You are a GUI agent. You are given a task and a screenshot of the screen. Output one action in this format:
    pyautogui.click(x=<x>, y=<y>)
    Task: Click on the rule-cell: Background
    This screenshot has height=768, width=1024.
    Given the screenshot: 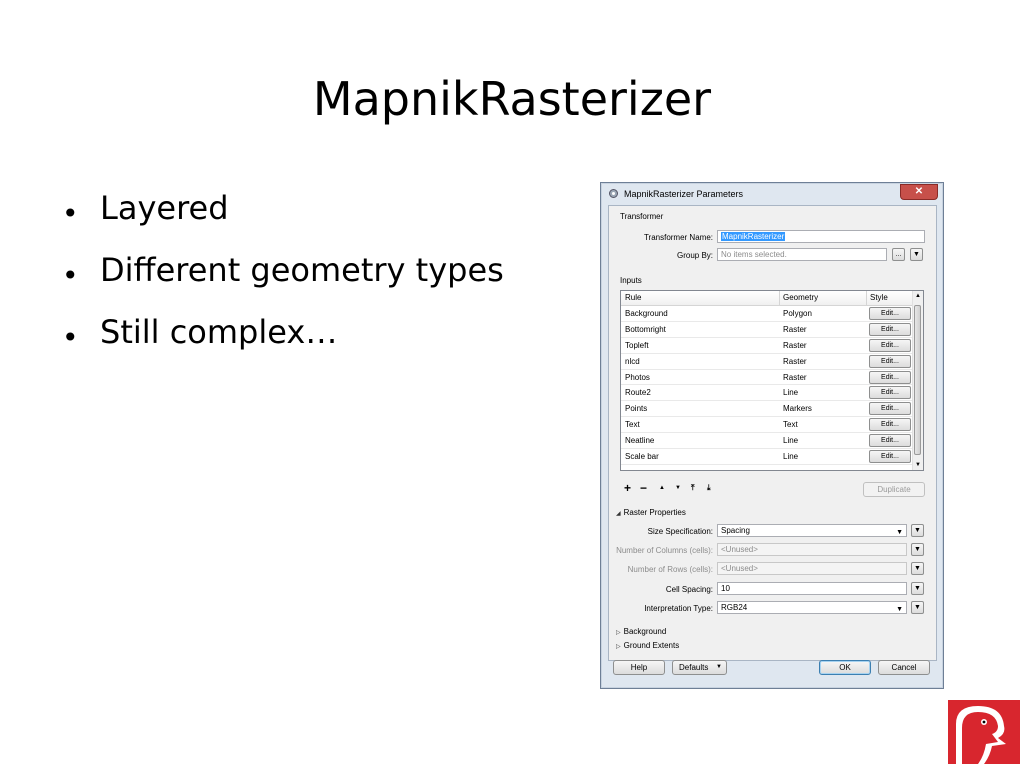 What is the action you would take?
    pyautogui.click(x=646, y=313)
    